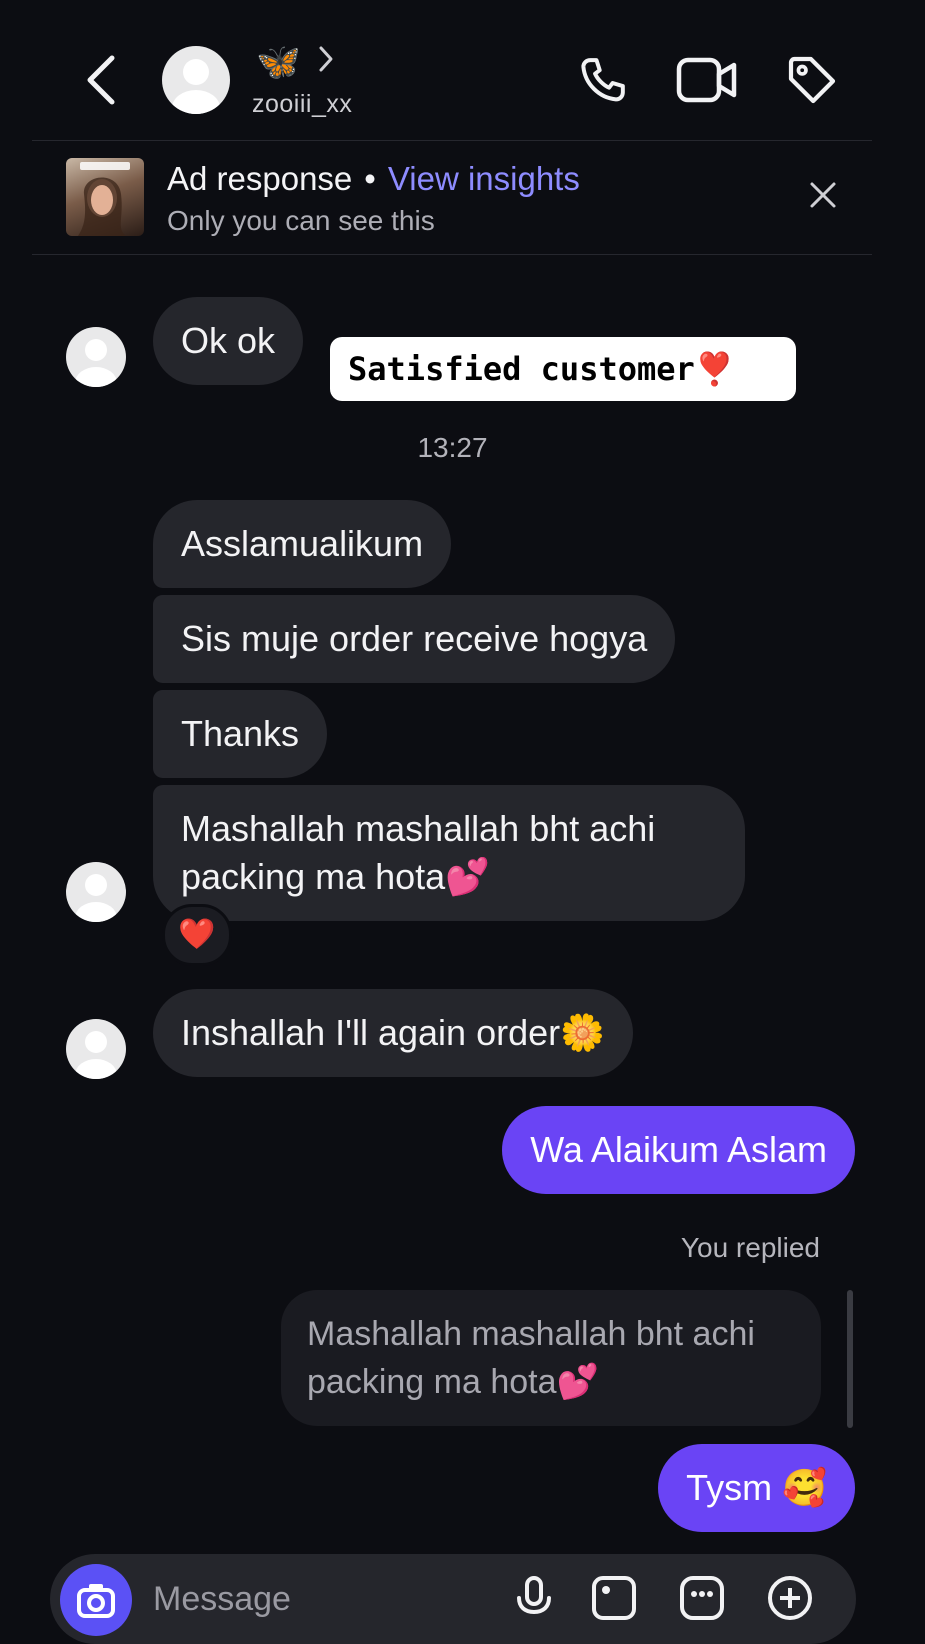 The width and height of the screenshot is (925, 1644). Describe the element at coordinates (707, 80) in the screenshot. I see `video-call-icon` at that location.